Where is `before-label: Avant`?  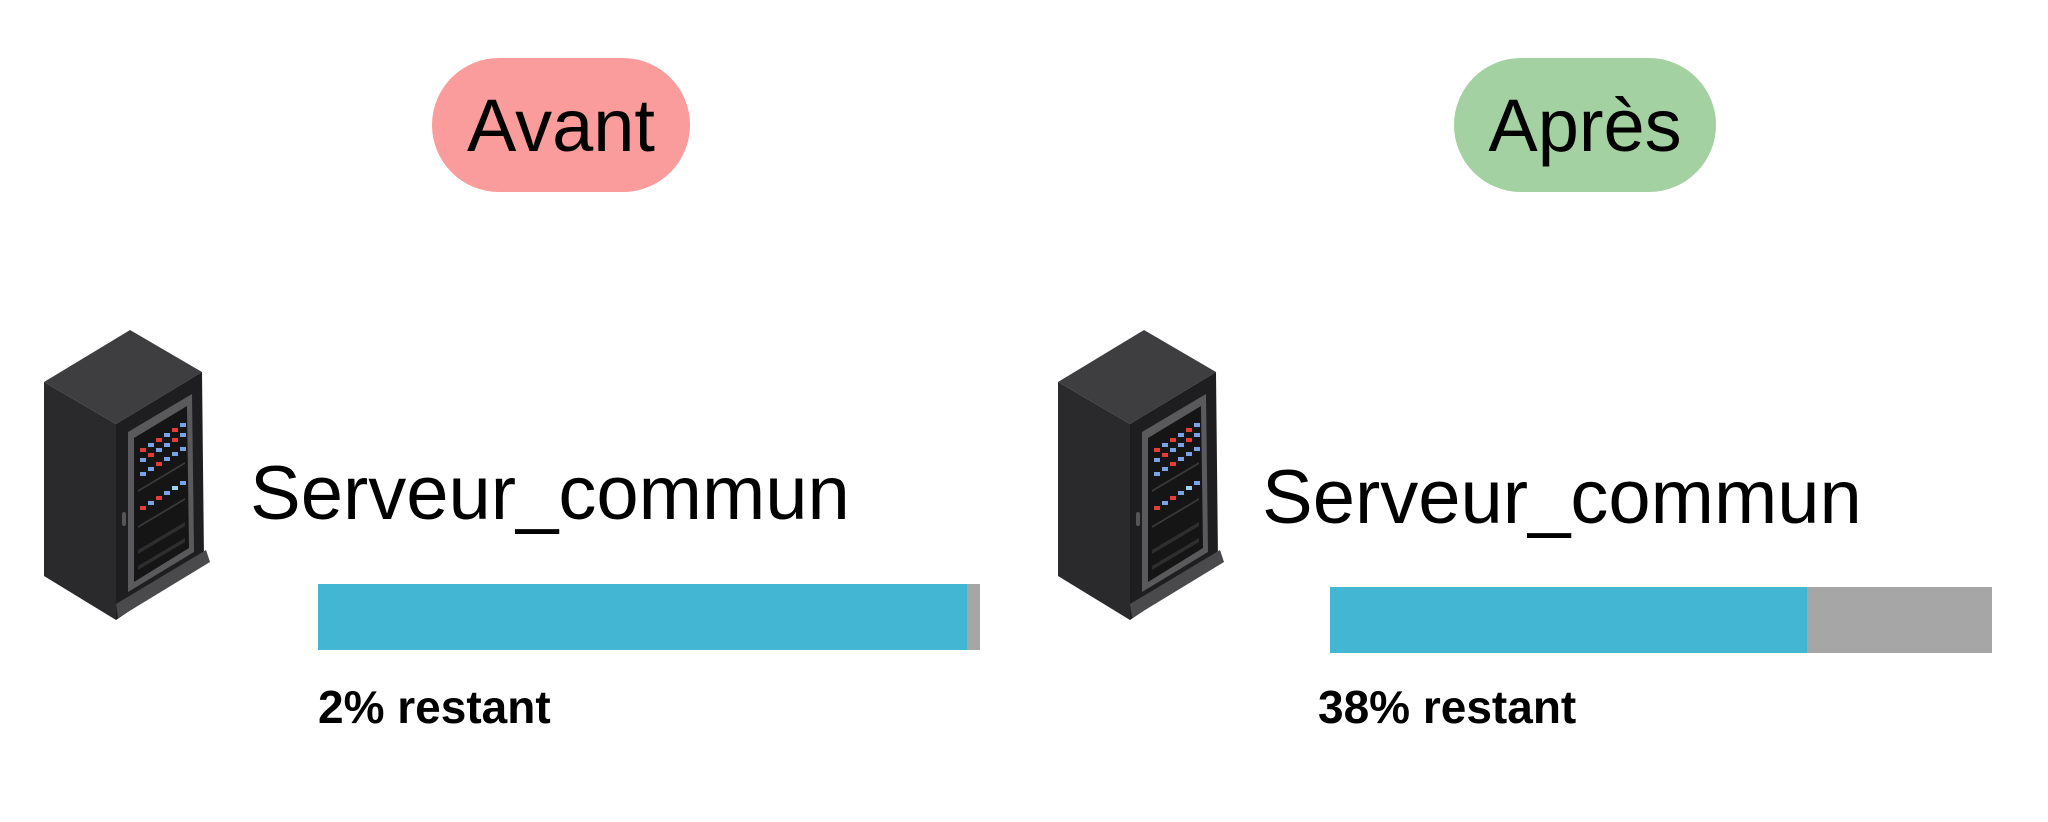
before-label: Avant is located at coordinates (561, 125).